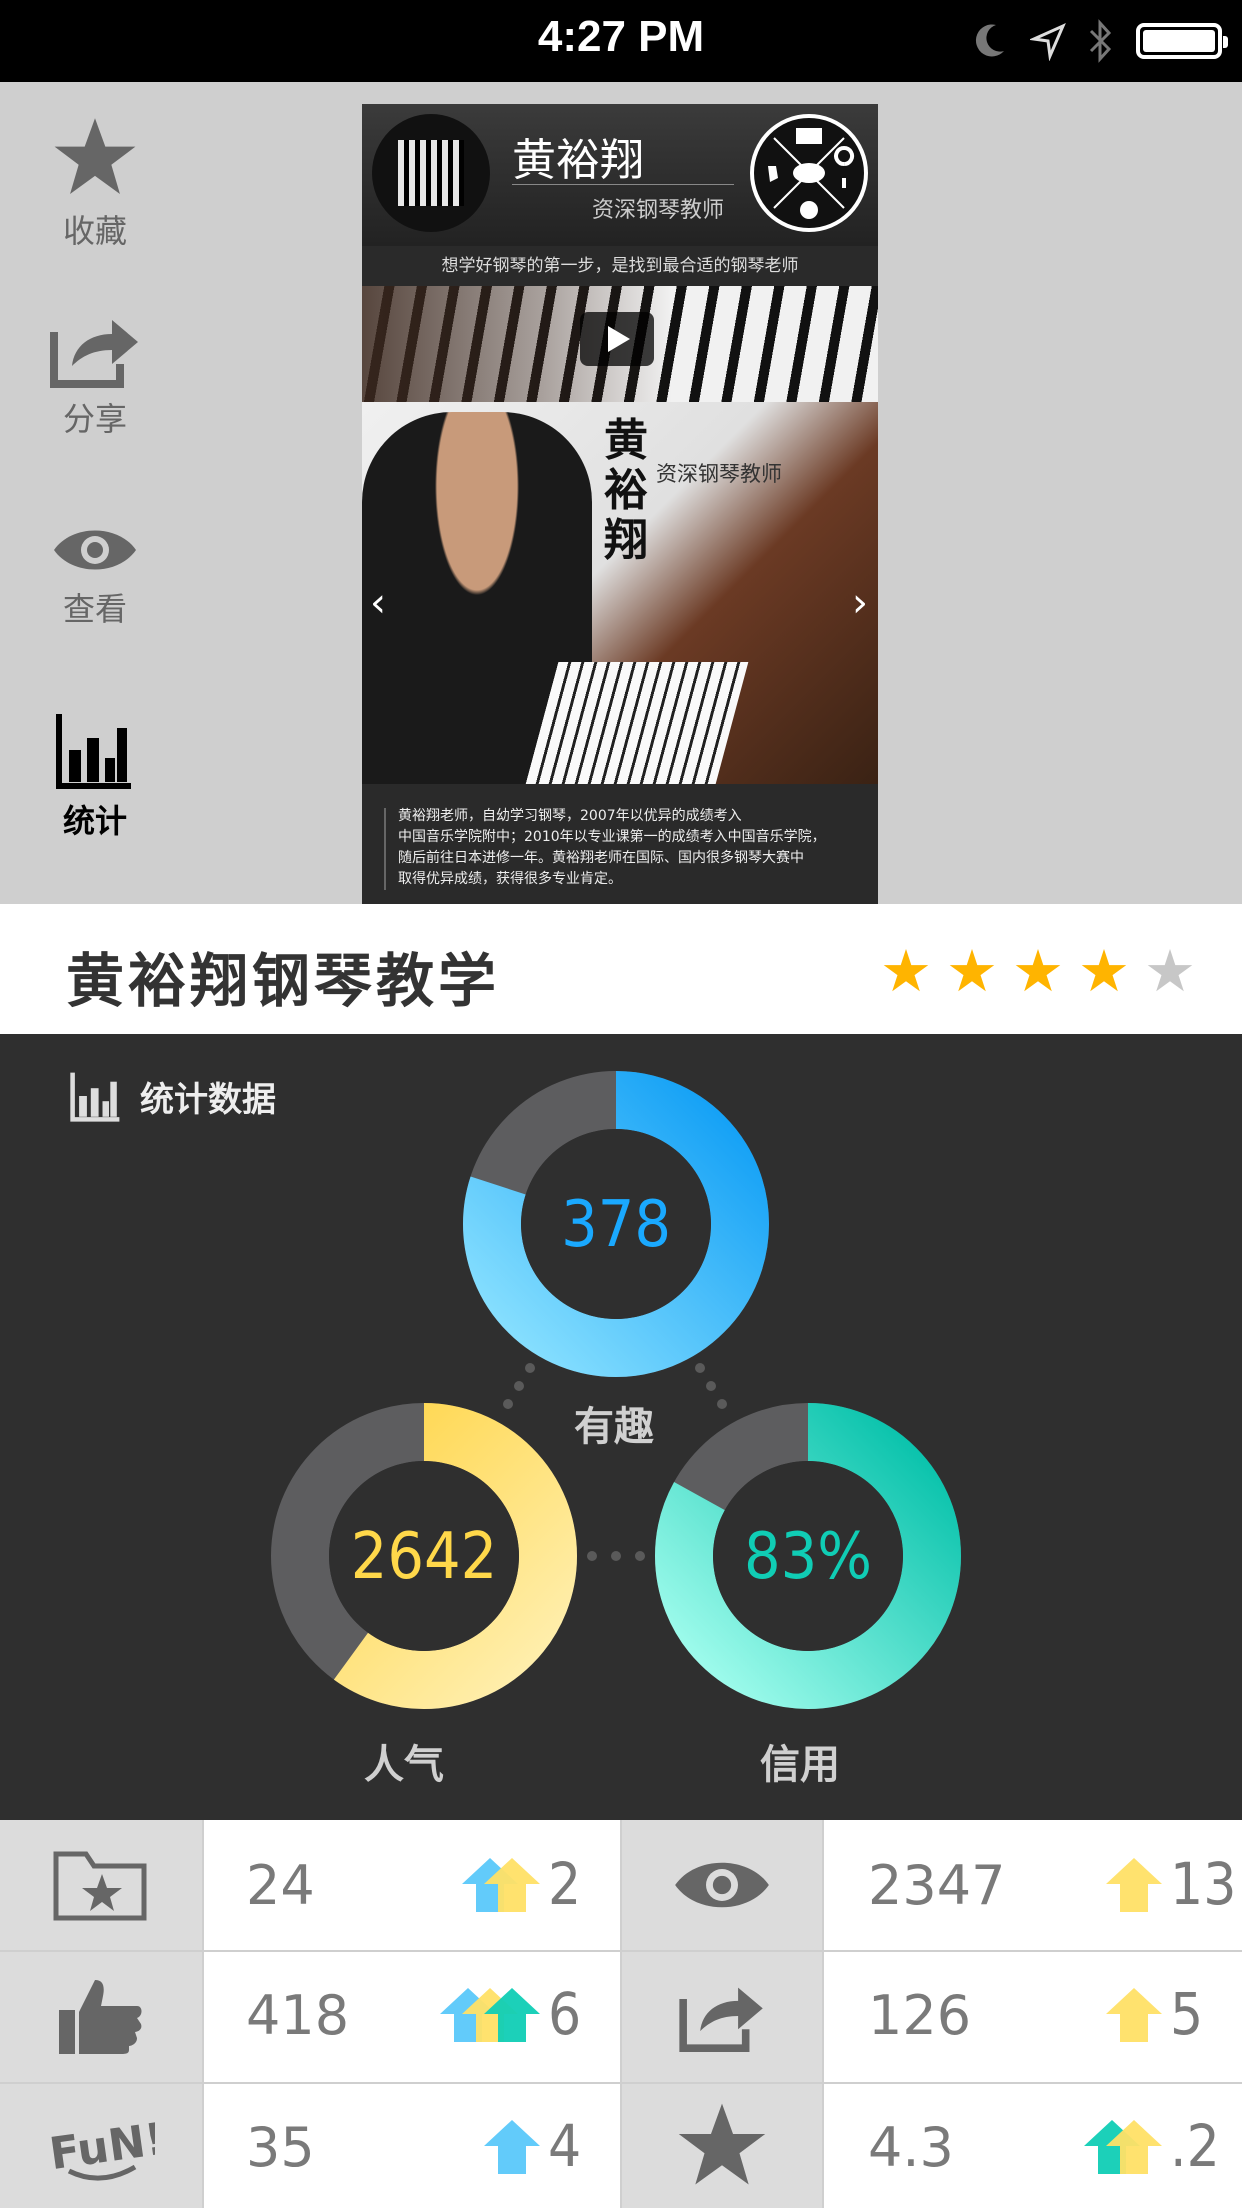  What do you see at coordinates (1203, 1884) in the screenshot?
I see `stat-delta: 13` at bounding box center [1203, 1884].